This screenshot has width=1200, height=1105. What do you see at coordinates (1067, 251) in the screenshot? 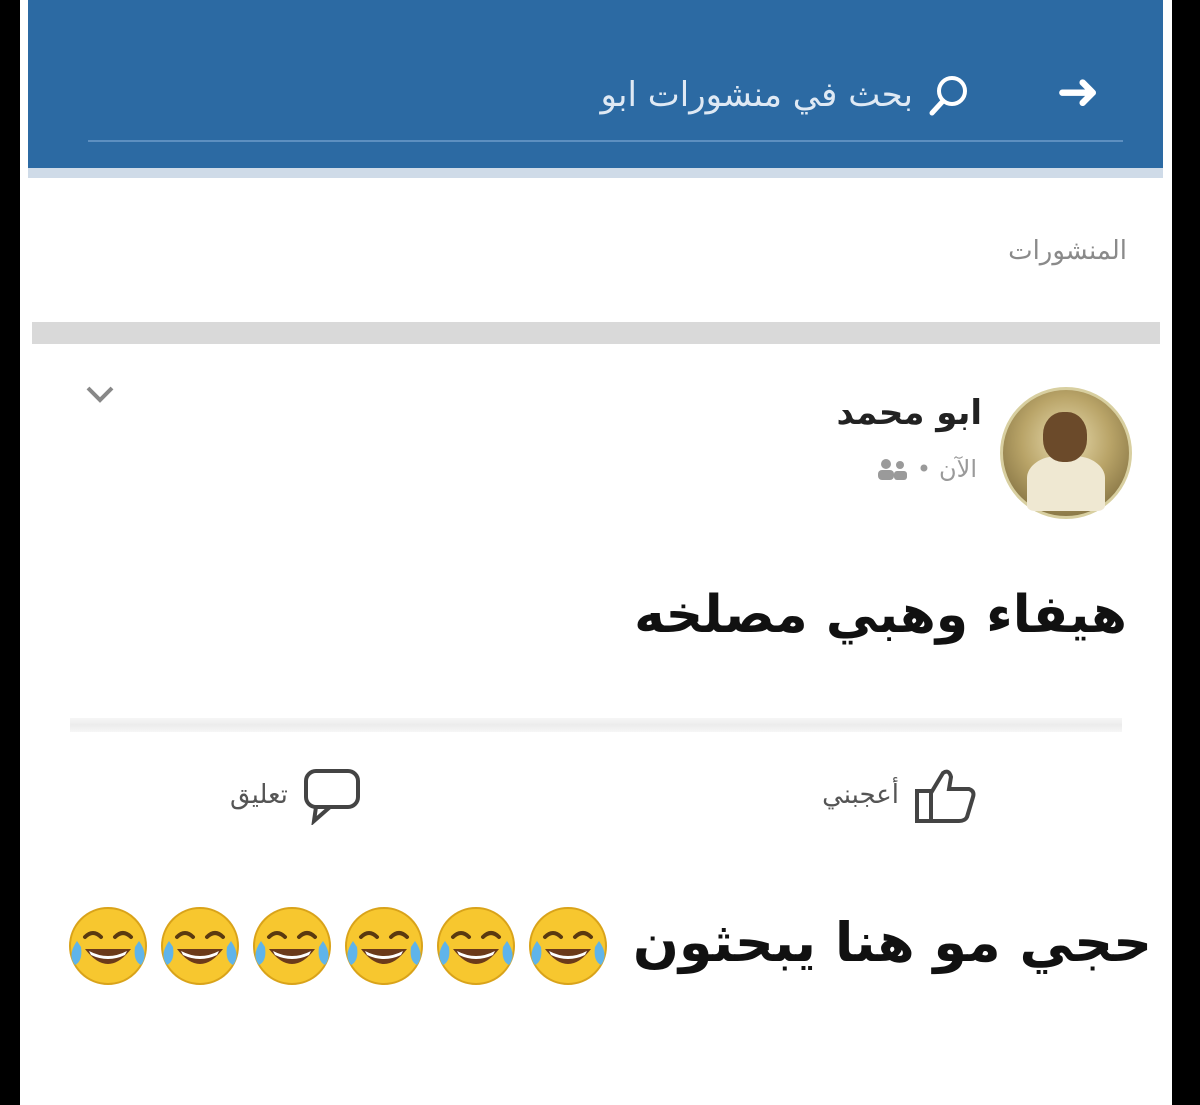
I see `posts-section-label: المنشورات` at bounding box center [1067, 251].